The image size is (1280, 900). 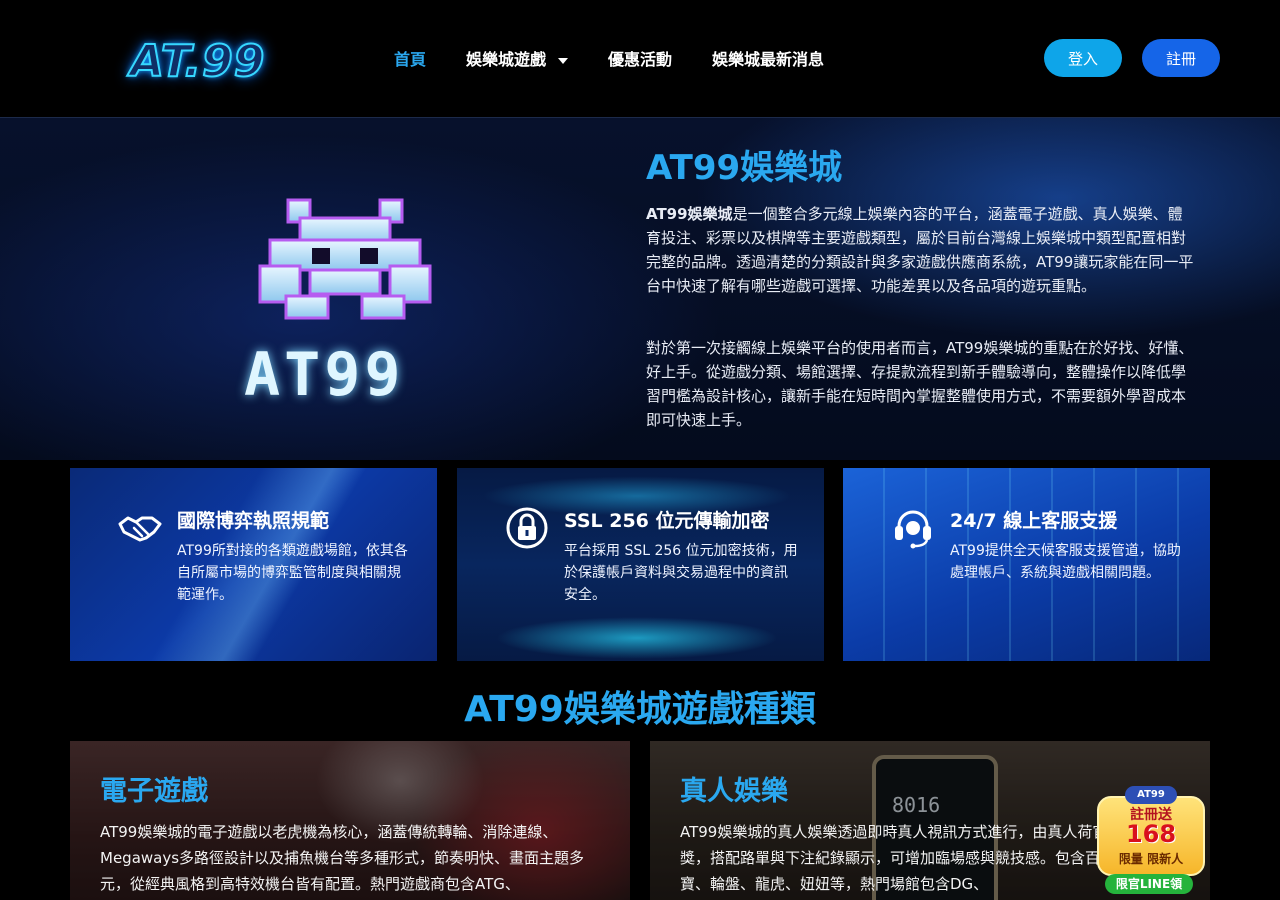 I want to click on feature-text: 平台採用 SSL 256 位元加密技術，用於保護帳戶資料與交易過程中的資訊安全。, so click(x=681, y=573).